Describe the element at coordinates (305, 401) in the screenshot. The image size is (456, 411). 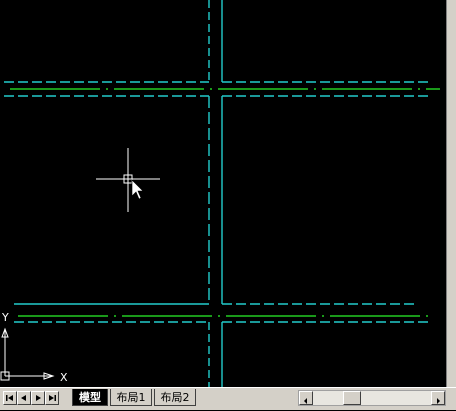
I see `scroll-left-icon` at that location.